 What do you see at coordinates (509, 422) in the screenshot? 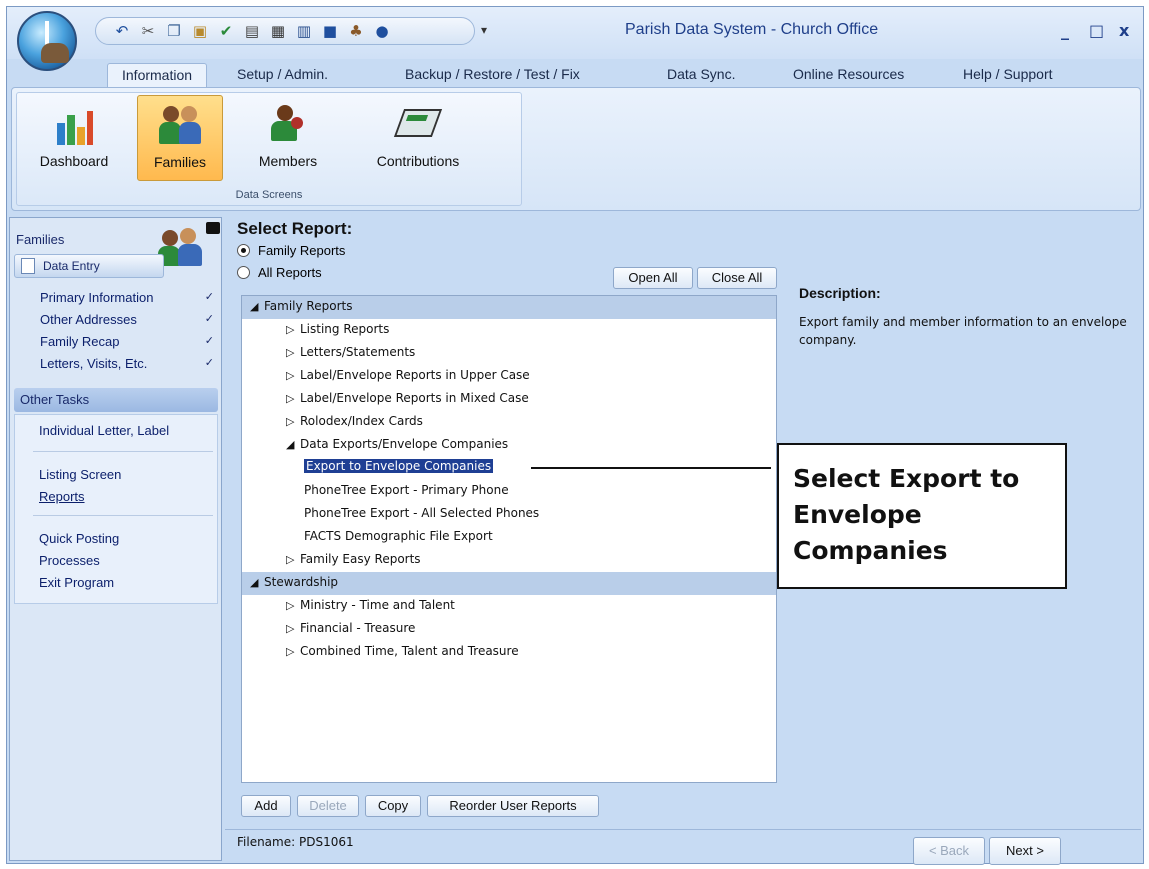
I see `tree-row: ▷ Rolodex/Index Cards` at bounding box center [509, 422].